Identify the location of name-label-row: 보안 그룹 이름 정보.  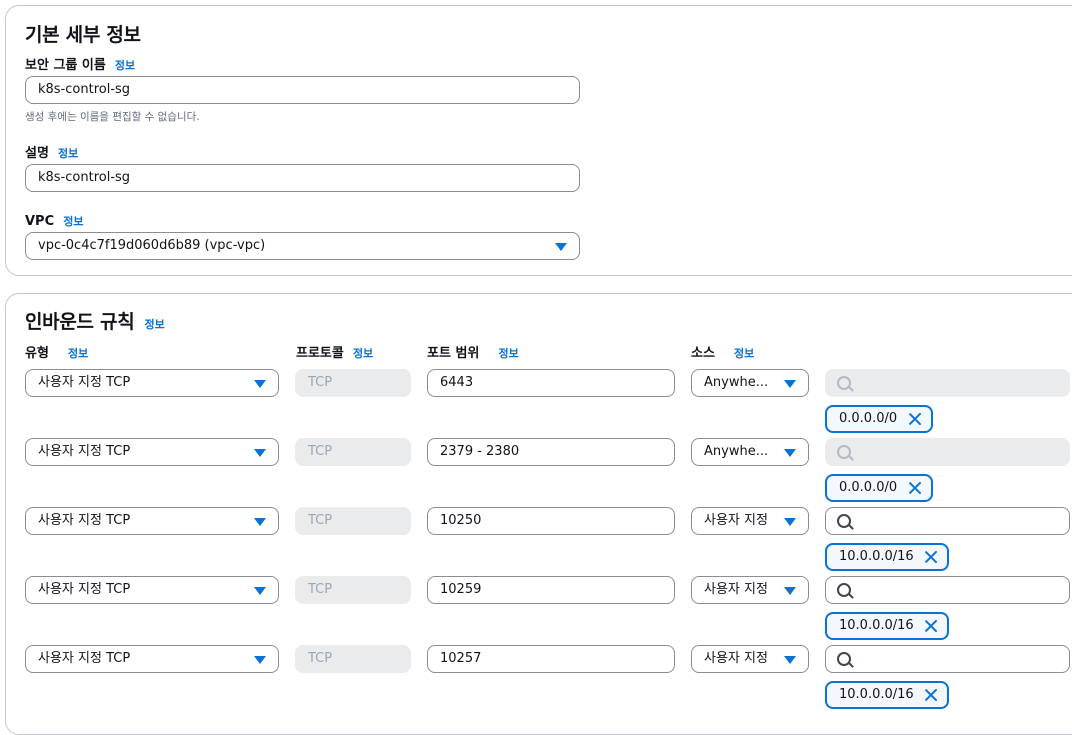
(80, 63).